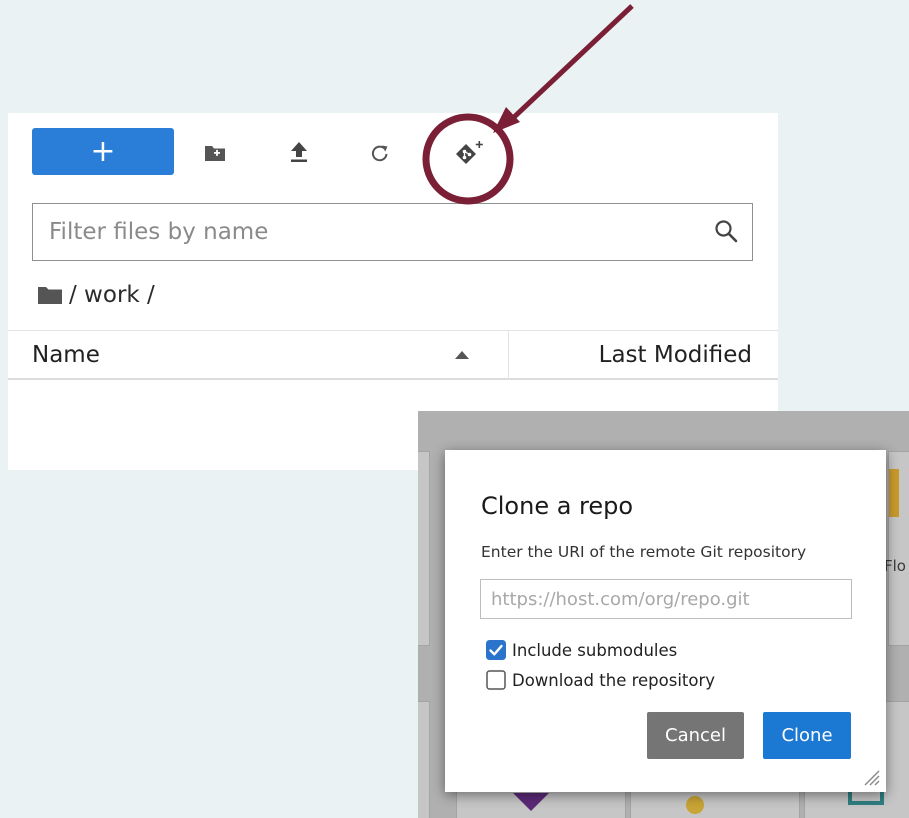  What do you see at coordinates (299, 152) in the screenshot?
I see `upload-icon` at bounding box center [299, 152].